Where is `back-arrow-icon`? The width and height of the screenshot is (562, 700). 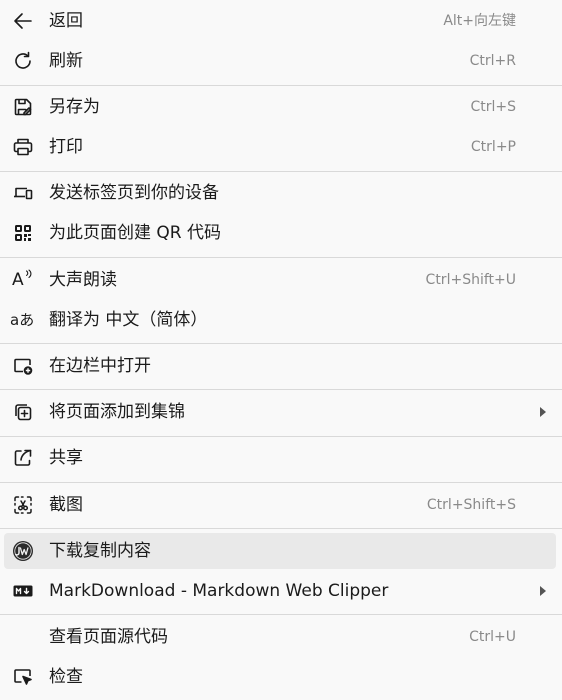 back-arrow-icon is located at coordinates (23, 21).